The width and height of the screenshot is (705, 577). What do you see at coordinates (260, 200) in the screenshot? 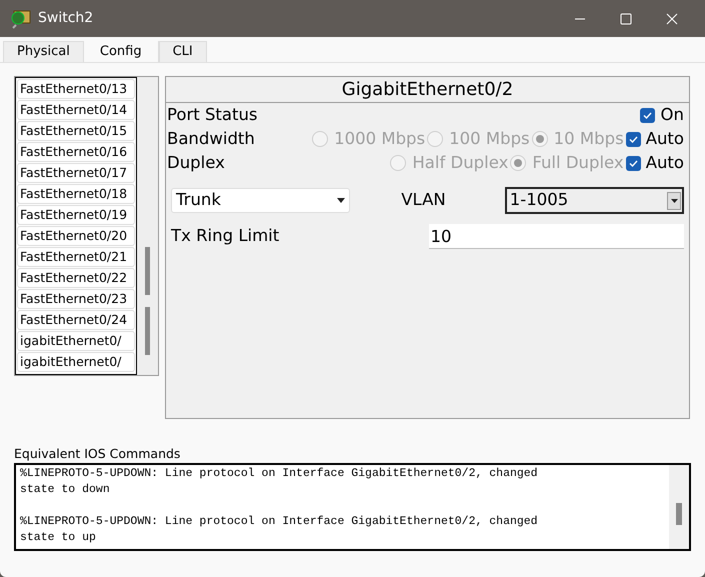
I see `mode-dropdown: Trunk` at bounding box center [260, 200].